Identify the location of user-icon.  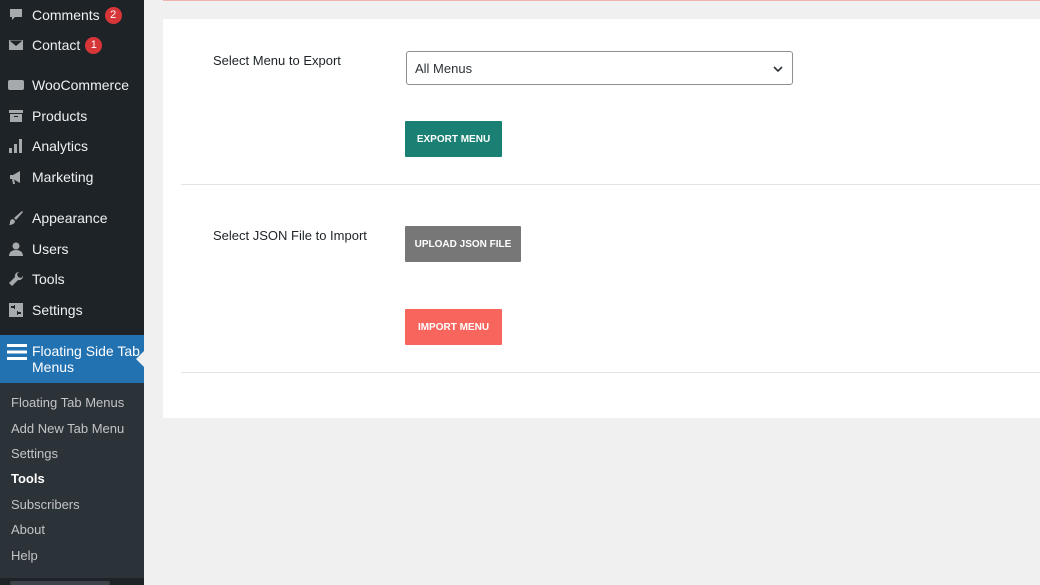
(16, 249).